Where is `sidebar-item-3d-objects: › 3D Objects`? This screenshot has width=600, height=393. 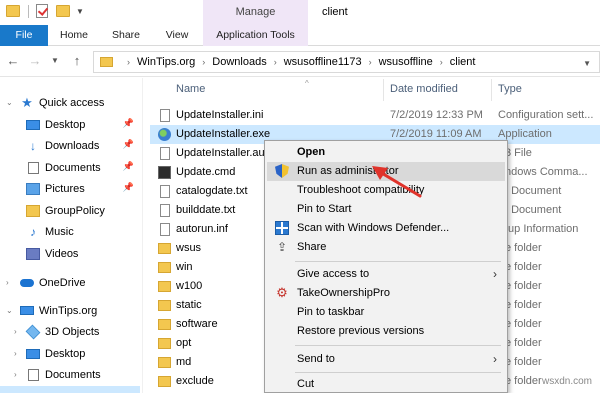
sidebar-item-3d-objects: › 3D Objects is located at coordinates (70, 331).